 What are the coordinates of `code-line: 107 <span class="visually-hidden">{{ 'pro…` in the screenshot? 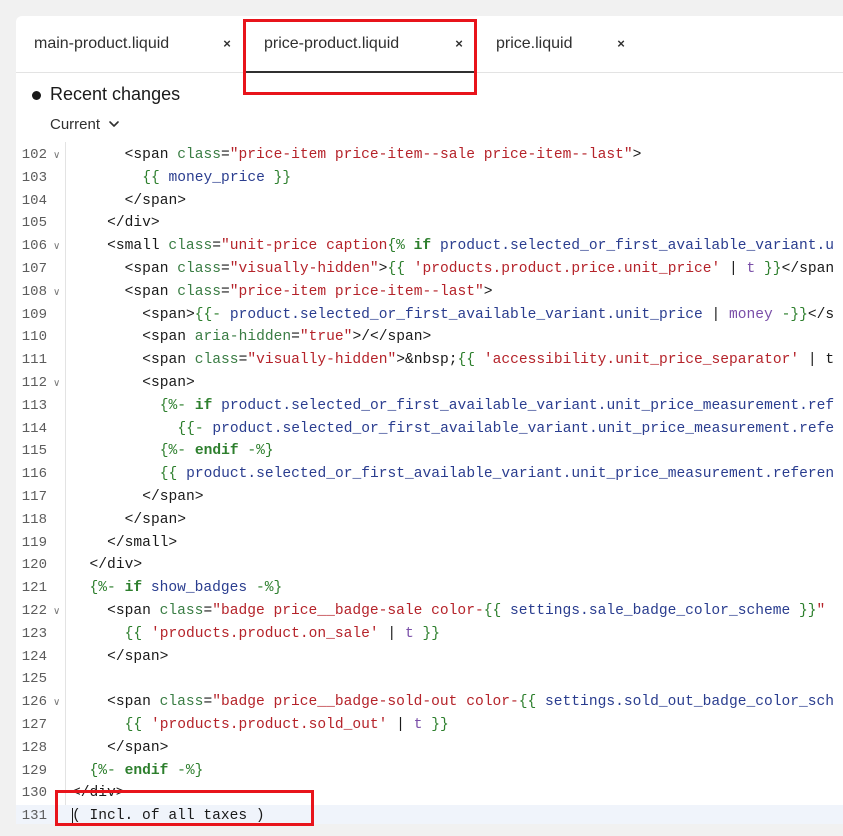 It's located at (429, 269).